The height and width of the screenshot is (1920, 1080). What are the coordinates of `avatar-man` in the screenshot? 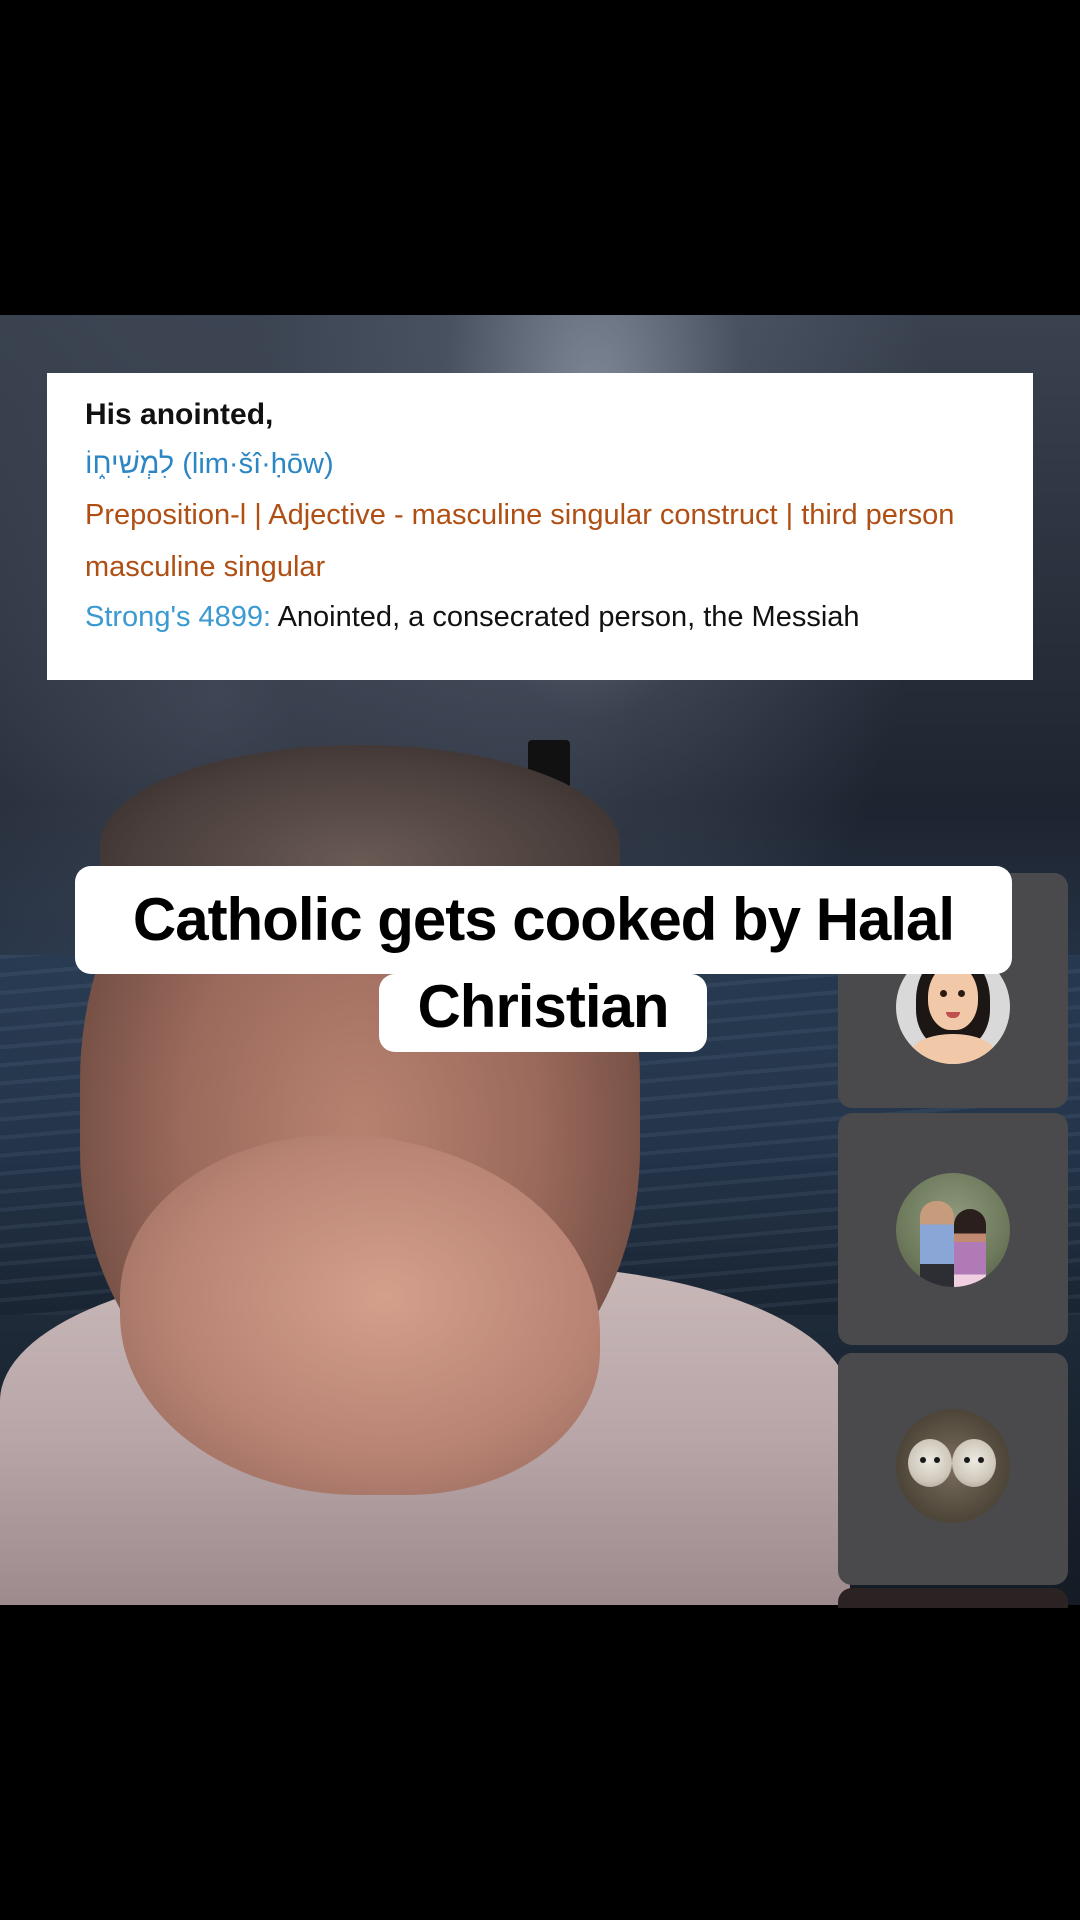 It's located at (937, 1244).